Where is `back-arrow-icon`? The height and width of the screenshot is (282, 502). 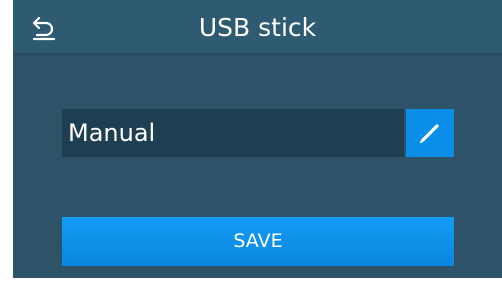
back-arrow-icon is located at coordinates (44, 28).